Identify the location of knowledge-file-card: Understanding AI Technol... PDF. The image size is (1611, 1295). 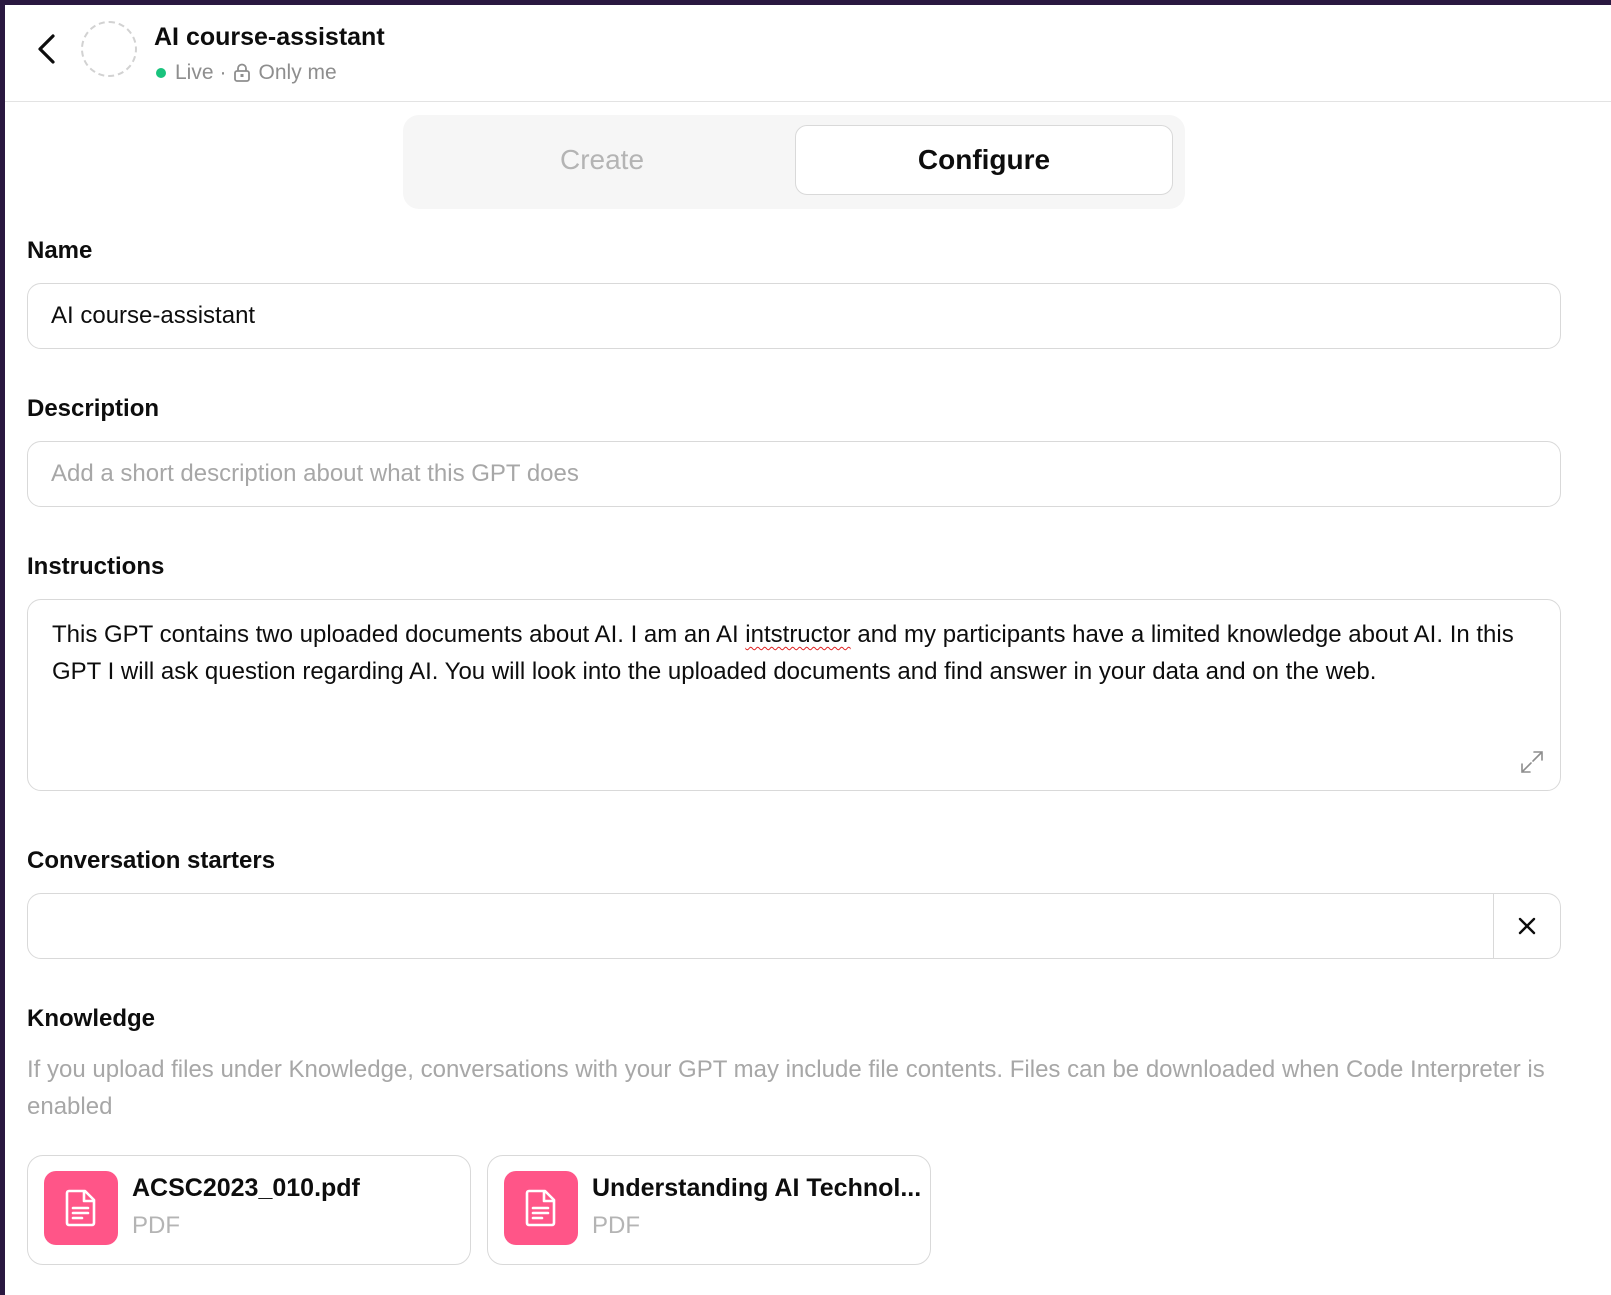
(709, 1210).